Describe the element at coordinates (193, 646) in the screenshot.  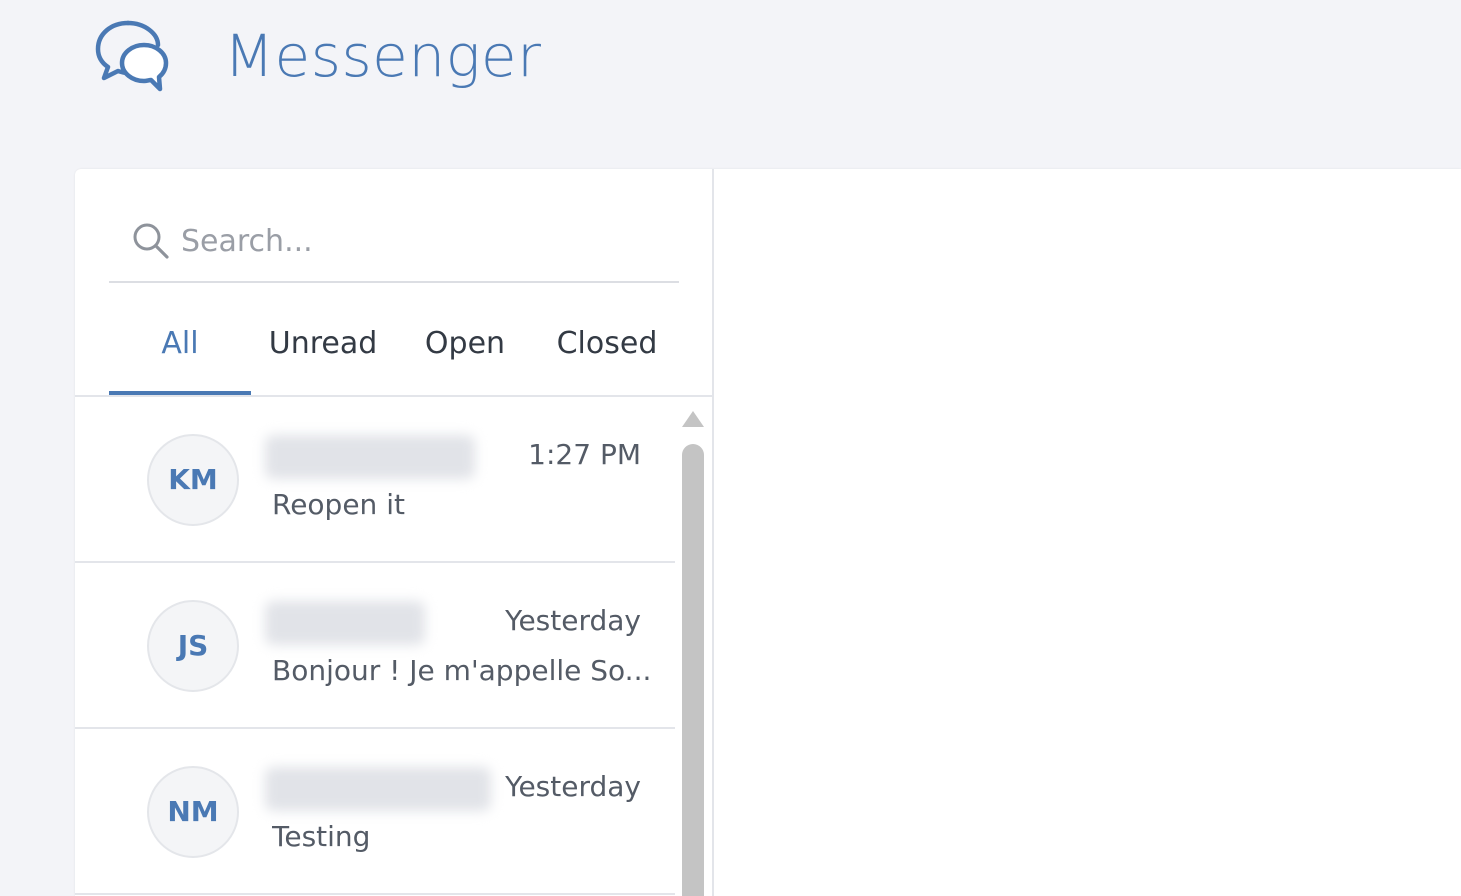
I see `avatar: JS` at that location.